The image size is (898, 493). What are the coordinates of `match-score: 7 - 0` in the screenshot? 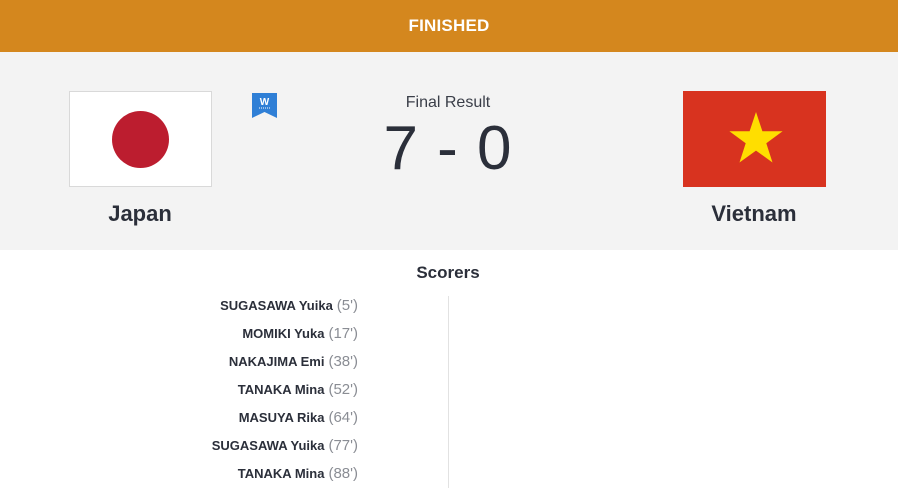 It's located at (448, 148).